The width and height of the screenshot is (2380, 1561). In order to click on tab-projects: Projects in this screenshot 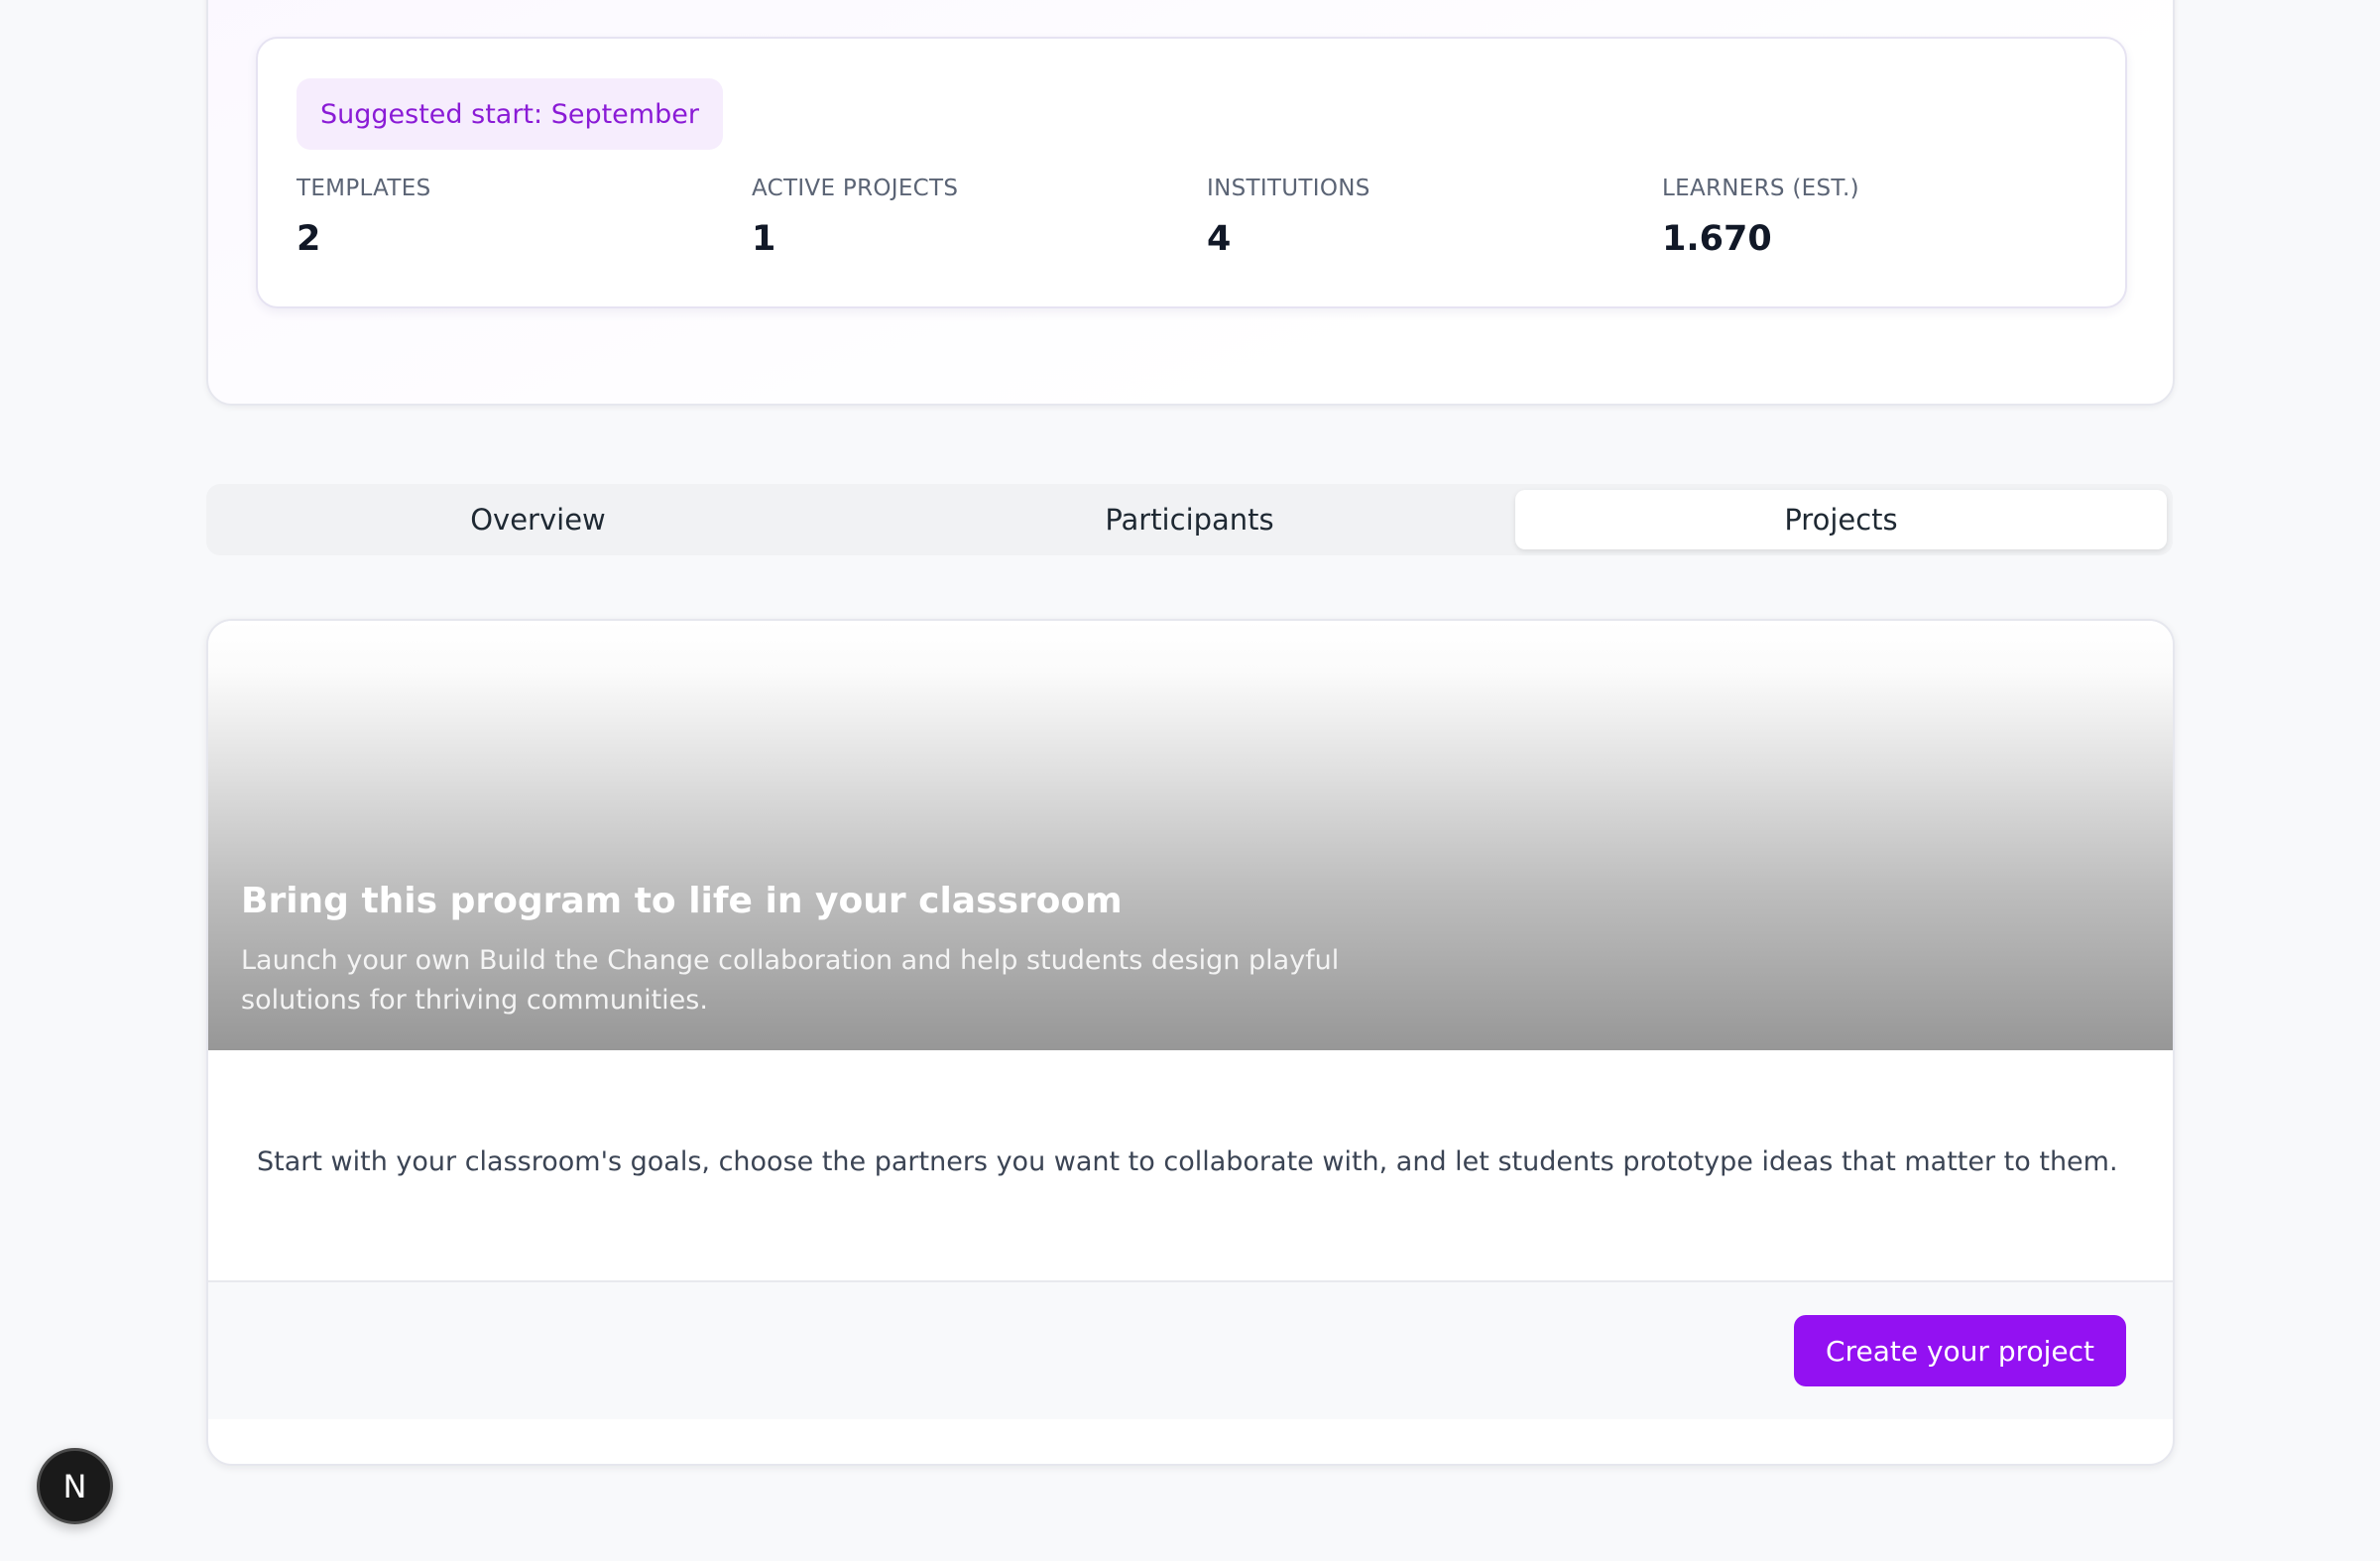, I will do `click(1841, 519)`.